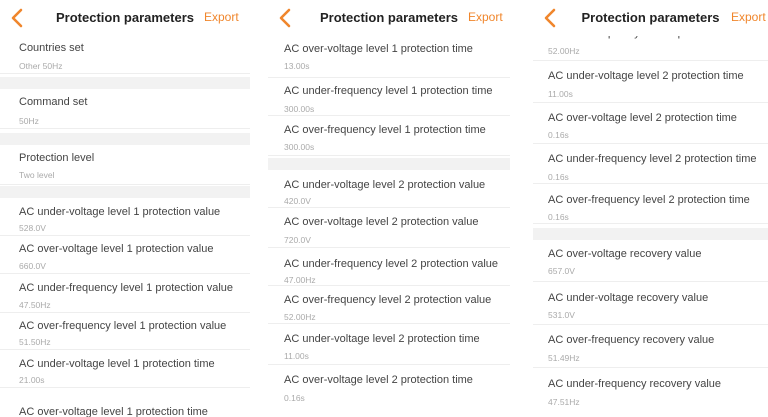 Image resolution: width=768 pixels, height=417 pixels. Describe the element at coordinates (631, 340) in the screenshot. I see `item-label: AC over-frequency recovery value` at that location.